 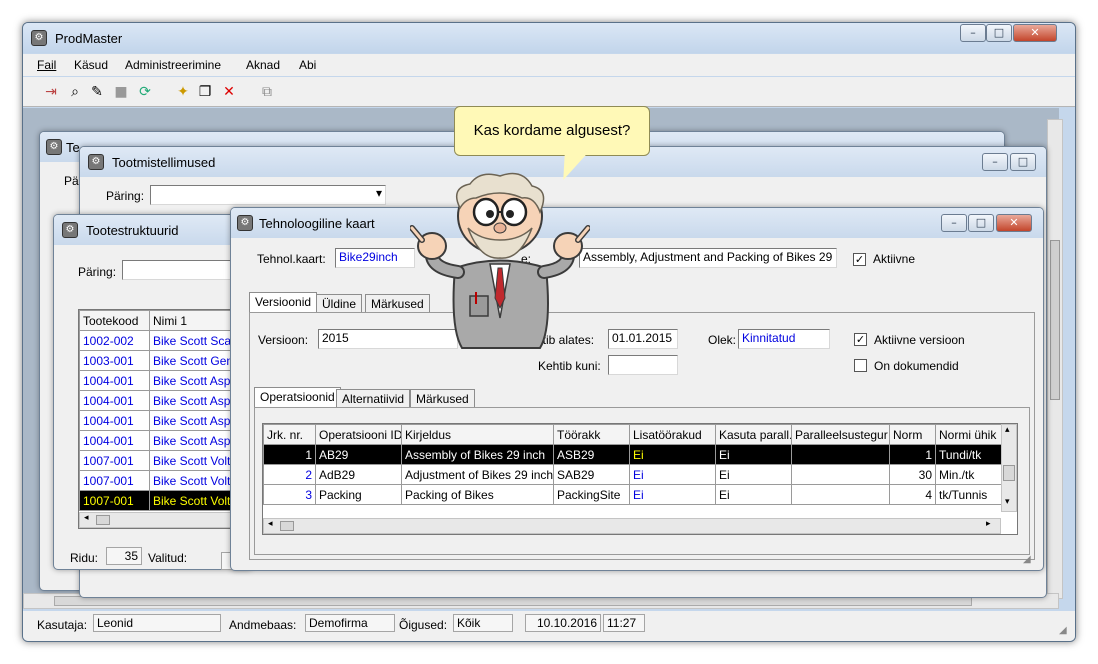 What do you see at coordinates (205, 92) in the screenshot?
I see `window-icon: ❐` at bounding box center [205, 92].